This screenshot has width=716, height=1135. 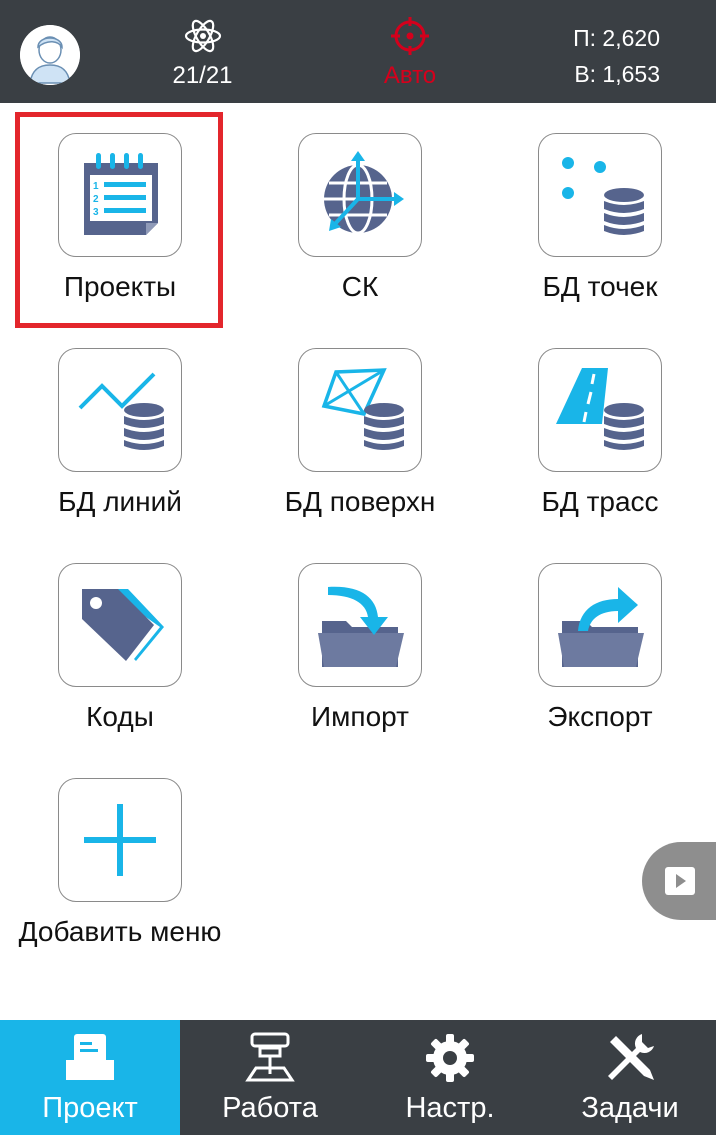 I want to click on play-icon, so click(x=680, y=881).